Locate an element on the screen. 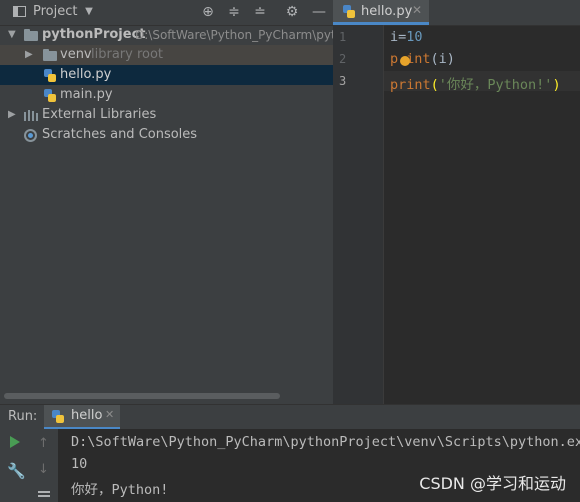 This screenshot has width=580, height=502. identifier: i is located at coordinates (394, 37).